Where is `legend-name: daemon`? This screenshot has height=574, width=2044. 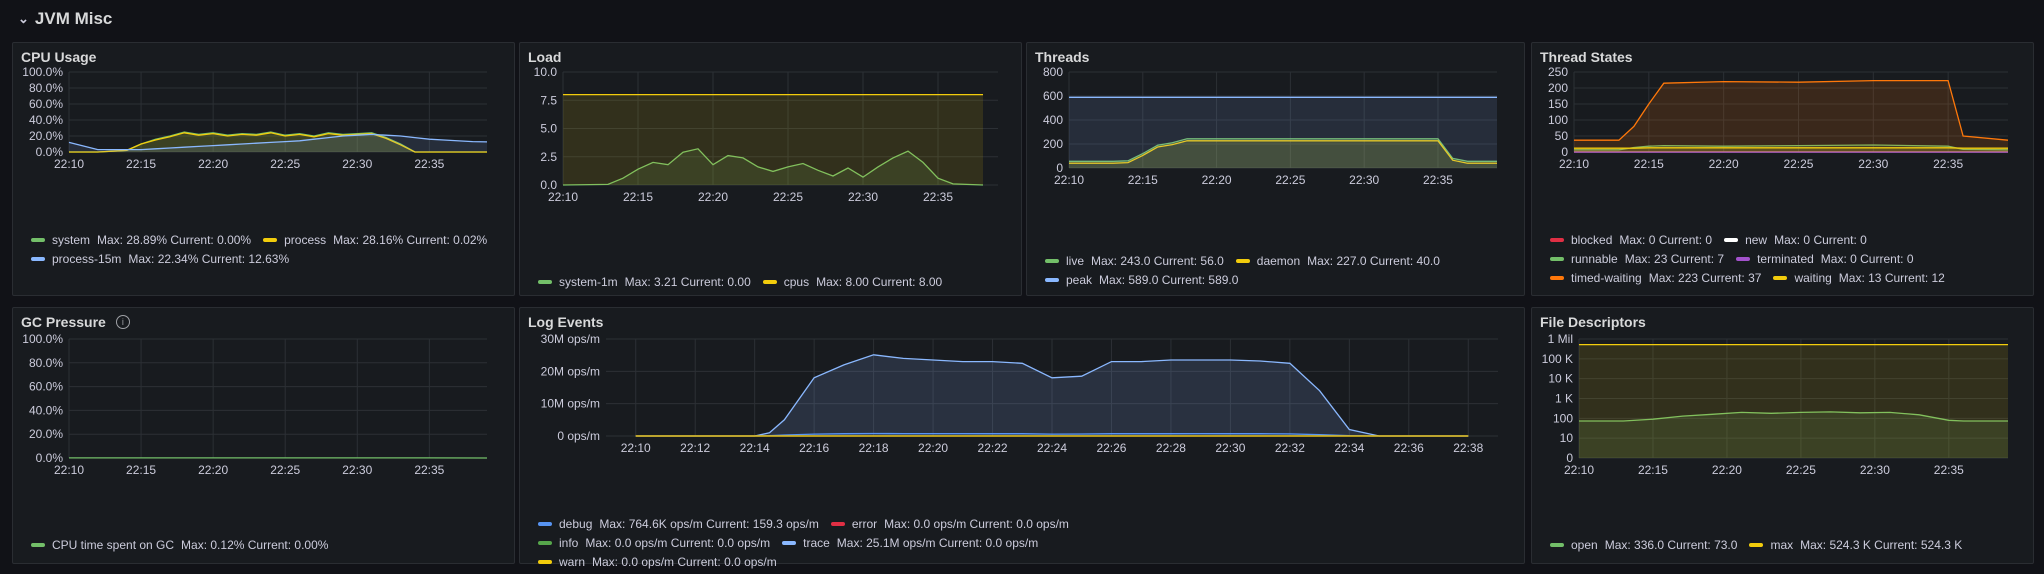
legend-name: daemon is located at coordinates (1278, 261).